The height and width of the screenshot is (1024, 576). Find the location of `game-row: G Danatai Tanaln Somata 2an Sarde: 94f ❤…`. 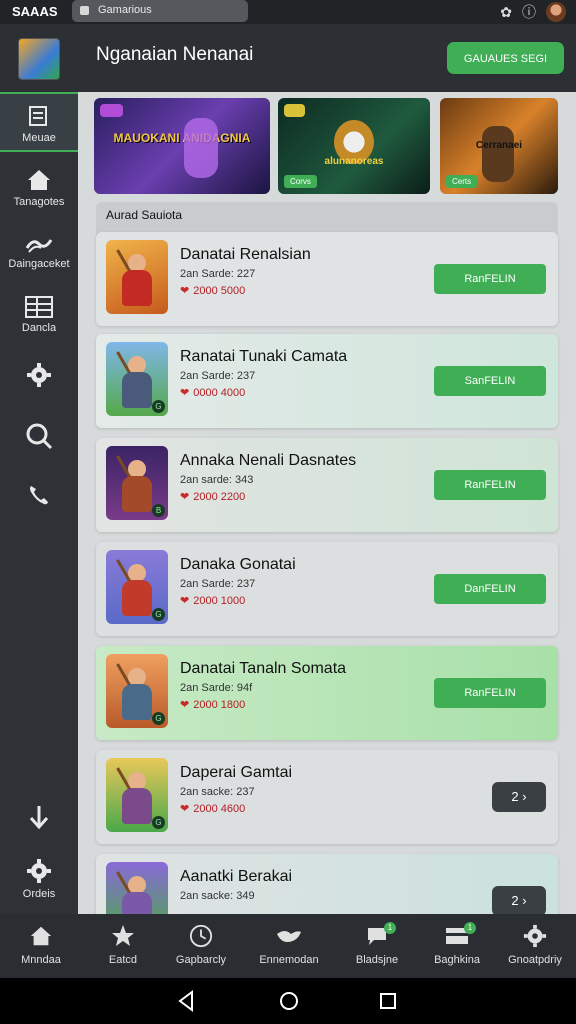

game-row: G Danatai Tanaln Somata 2an Sarde: 94f ❤… is located at coordinates (327, 693).